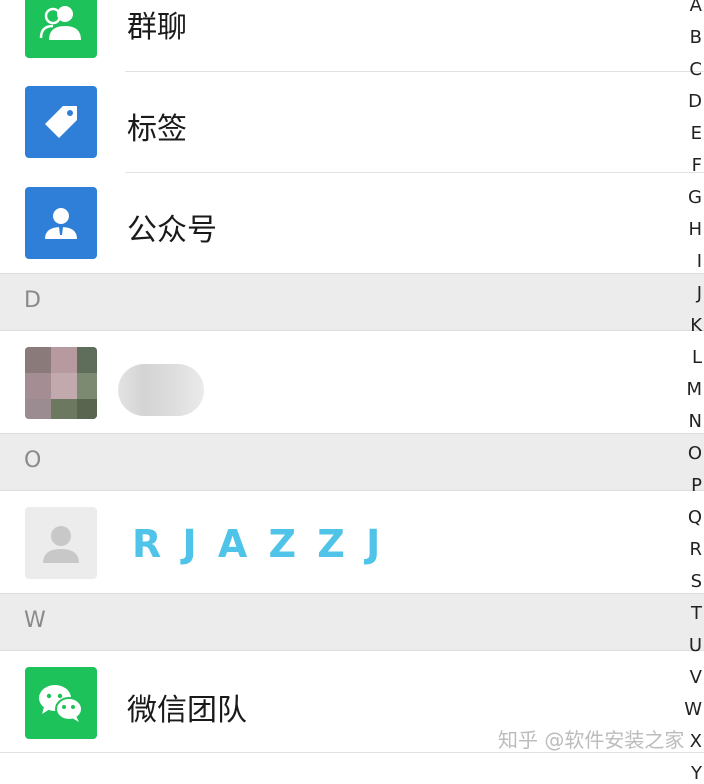  Describe the element at coordinates (690, 613) in the screenshot. I see `index-letter: T` at that location.